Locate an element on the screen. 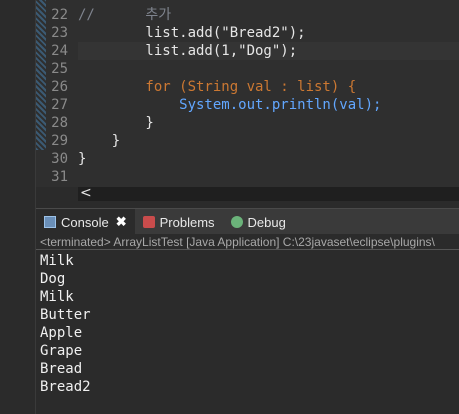 This screenshot has width=459, height=414. line-number: 22 is located at coordinates (59, 15).